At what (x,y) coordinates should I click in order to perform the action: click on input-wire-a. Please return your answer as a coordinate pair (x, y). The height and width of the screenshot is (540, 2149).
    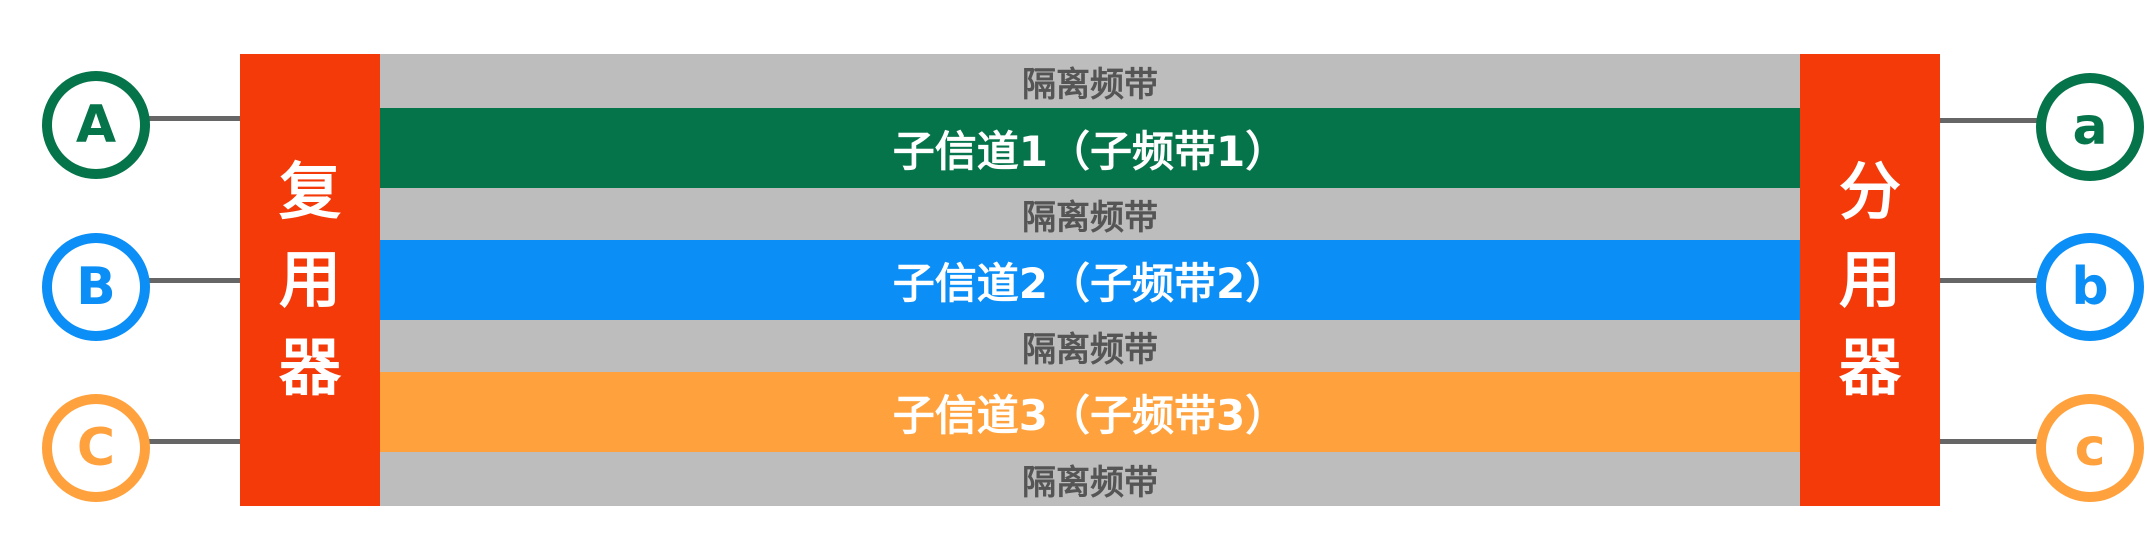
    Looking at the image, I should click on (189, 118).